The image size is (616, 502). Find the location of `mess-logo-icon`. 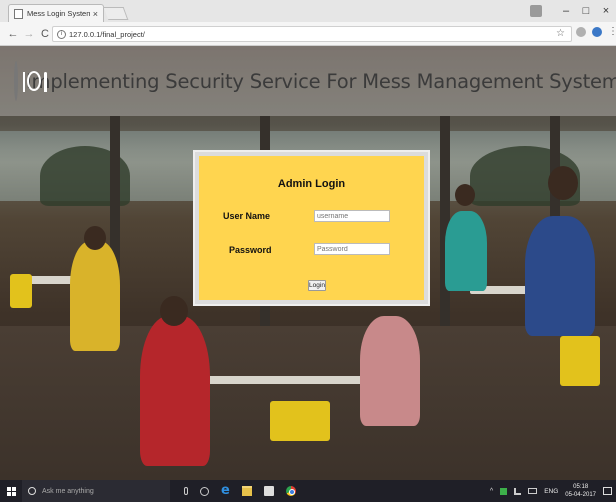

mess-logo-icon is located at coordinates (30, 81).